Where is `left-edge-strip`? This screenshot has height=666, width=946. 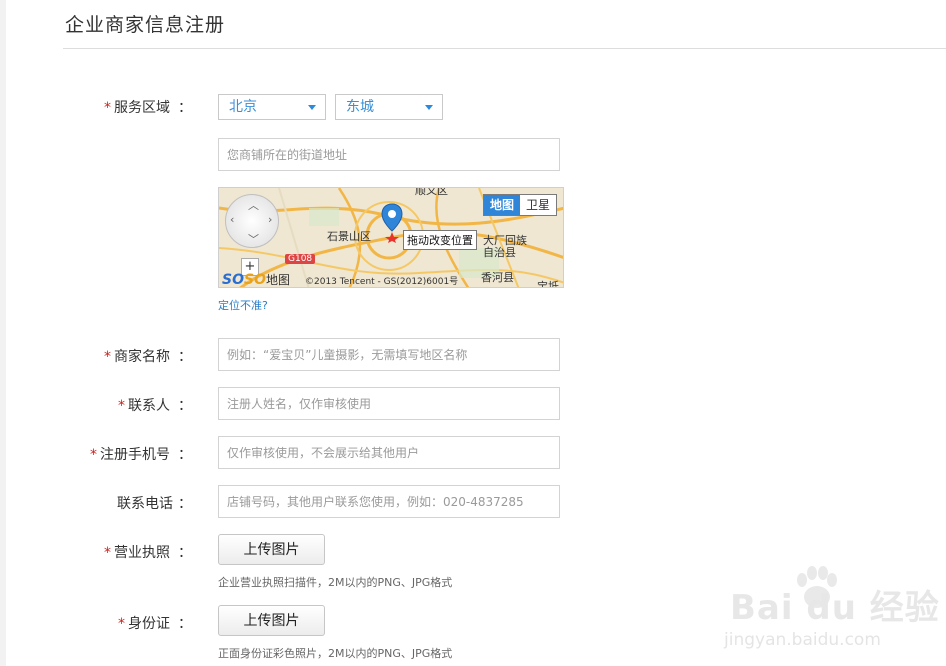 left-edge-strip is located at coordinates (3, 333).